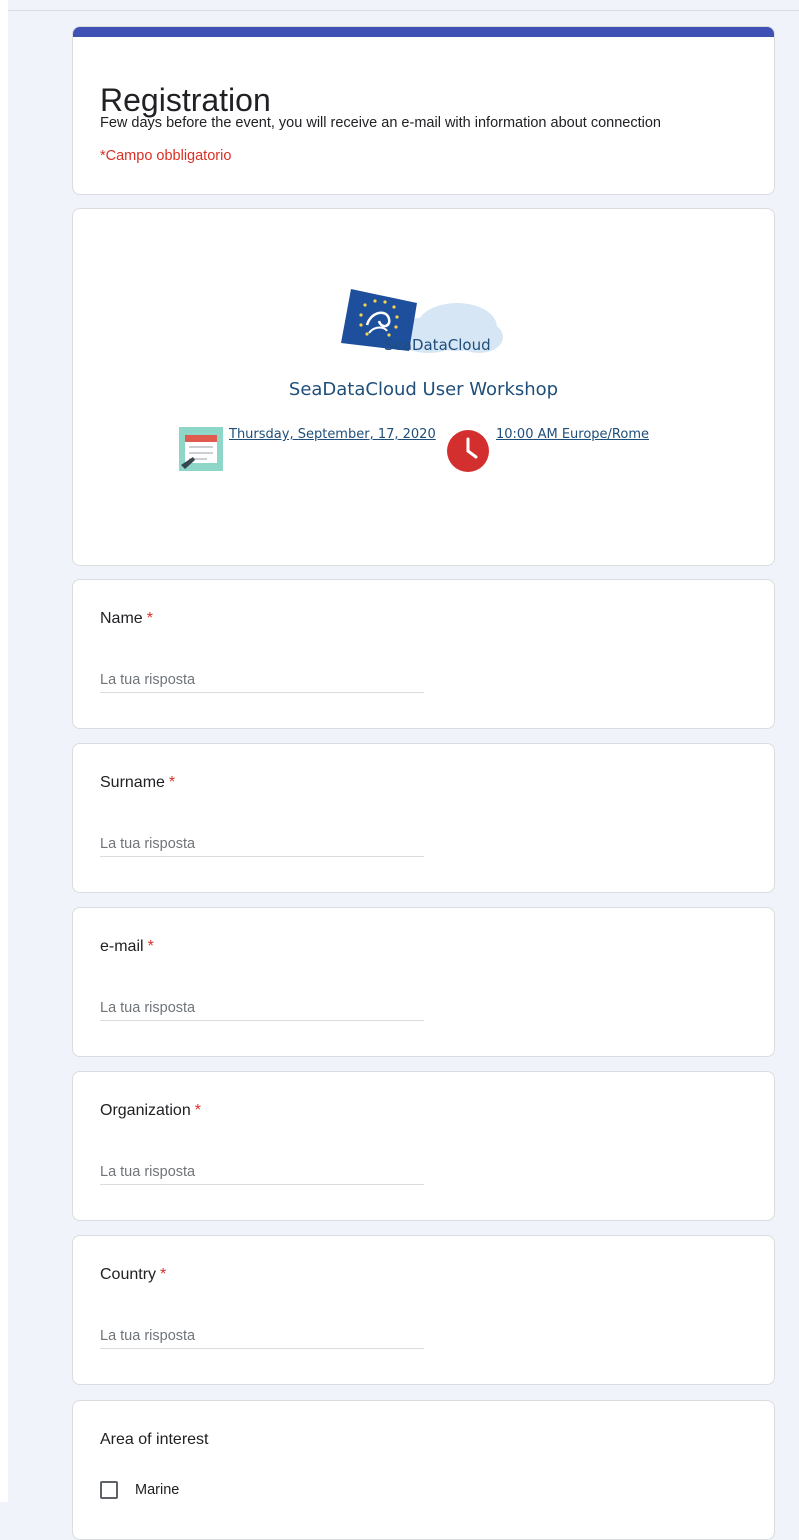 This screenshot has height=1540, width=799. Describe the element at coordinates (4, 751) in the screenshot. I see `left-edge` at that location.